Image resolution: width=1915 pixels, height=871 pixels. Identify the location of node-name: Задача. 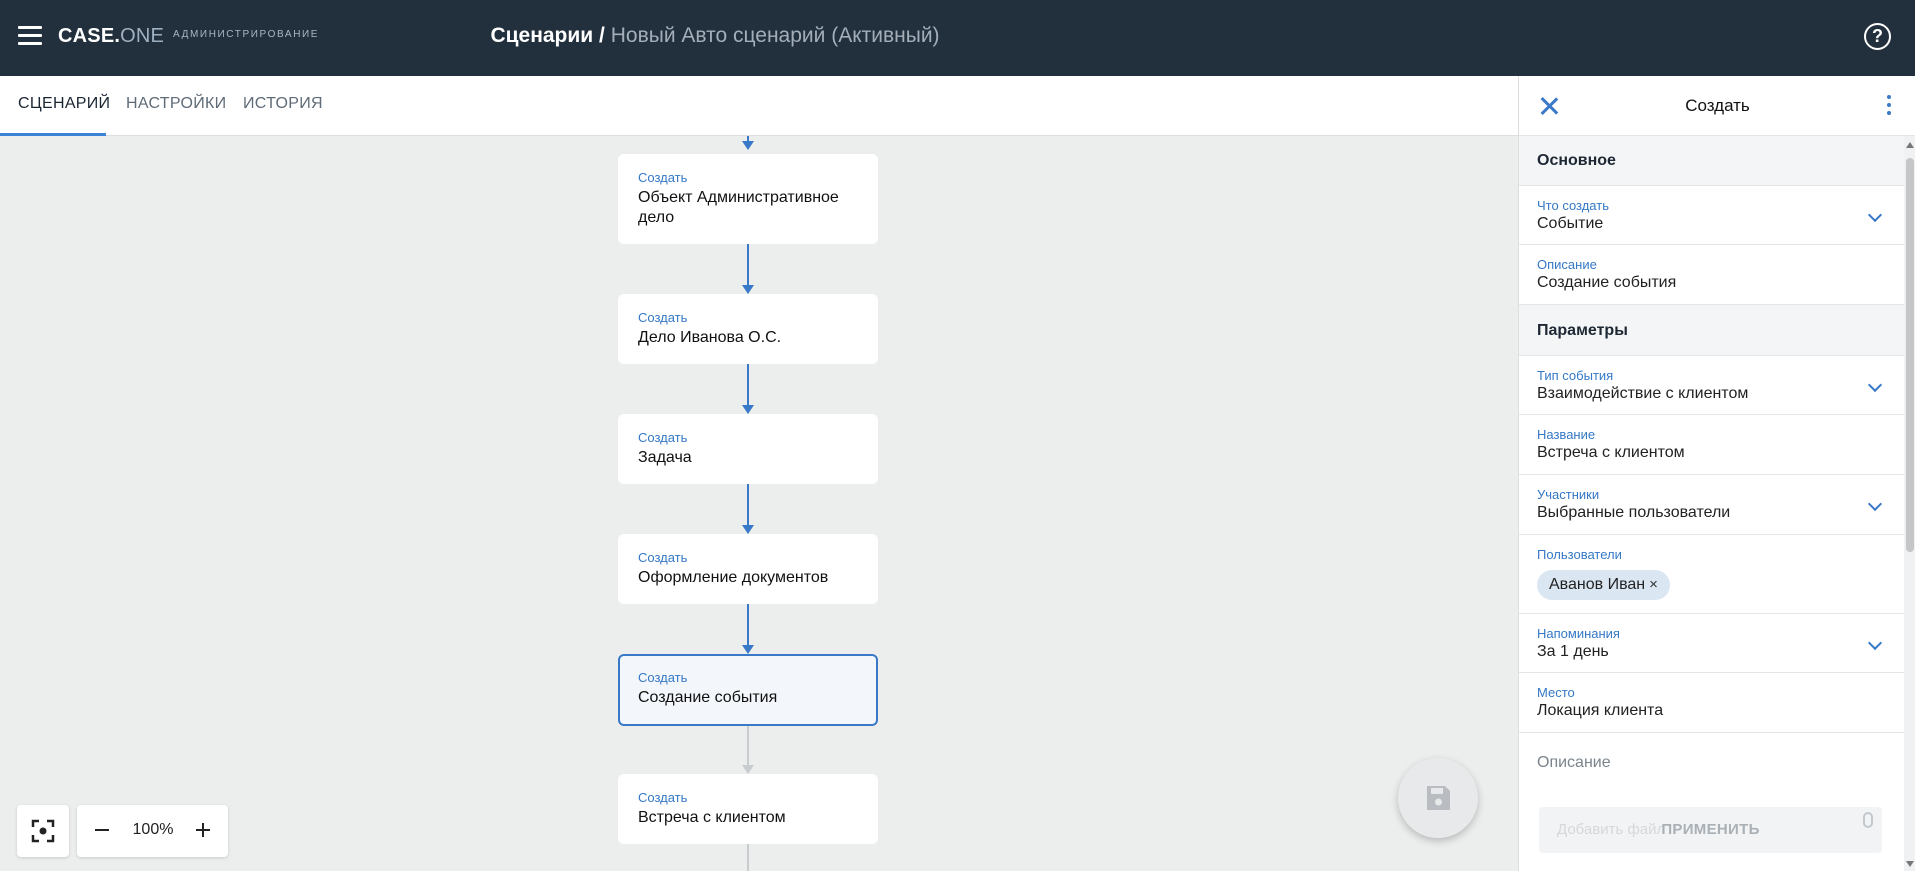
(665, 457).